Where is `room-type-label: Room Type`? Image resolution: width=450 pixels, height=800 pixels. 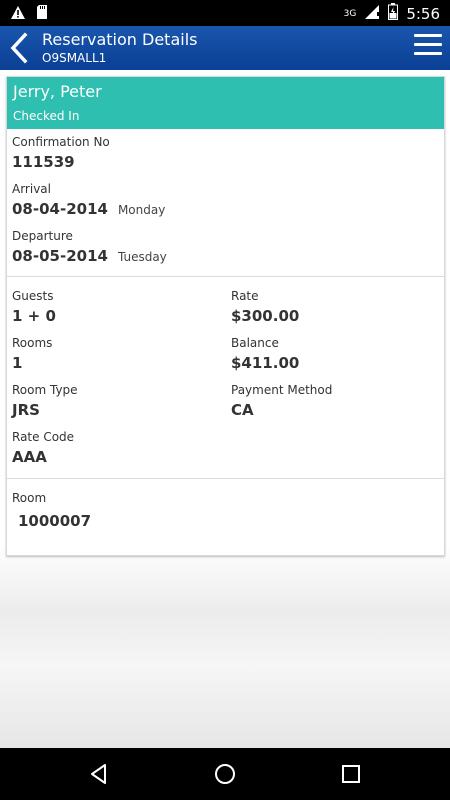 room-type-label: Room Type is located at coordinates (45, 390).